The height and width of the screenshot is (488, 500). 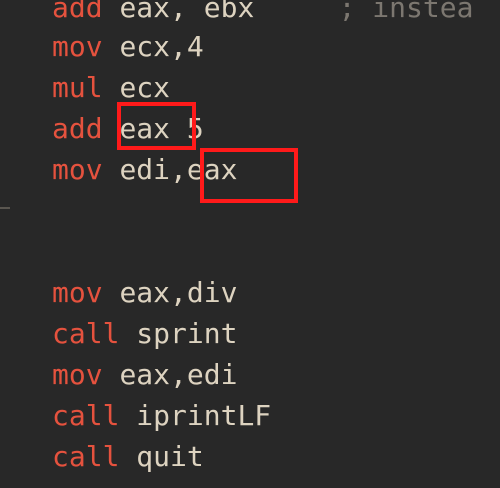 I want to click on code-line-6: mov eax,div, so click(x=144, y=293).